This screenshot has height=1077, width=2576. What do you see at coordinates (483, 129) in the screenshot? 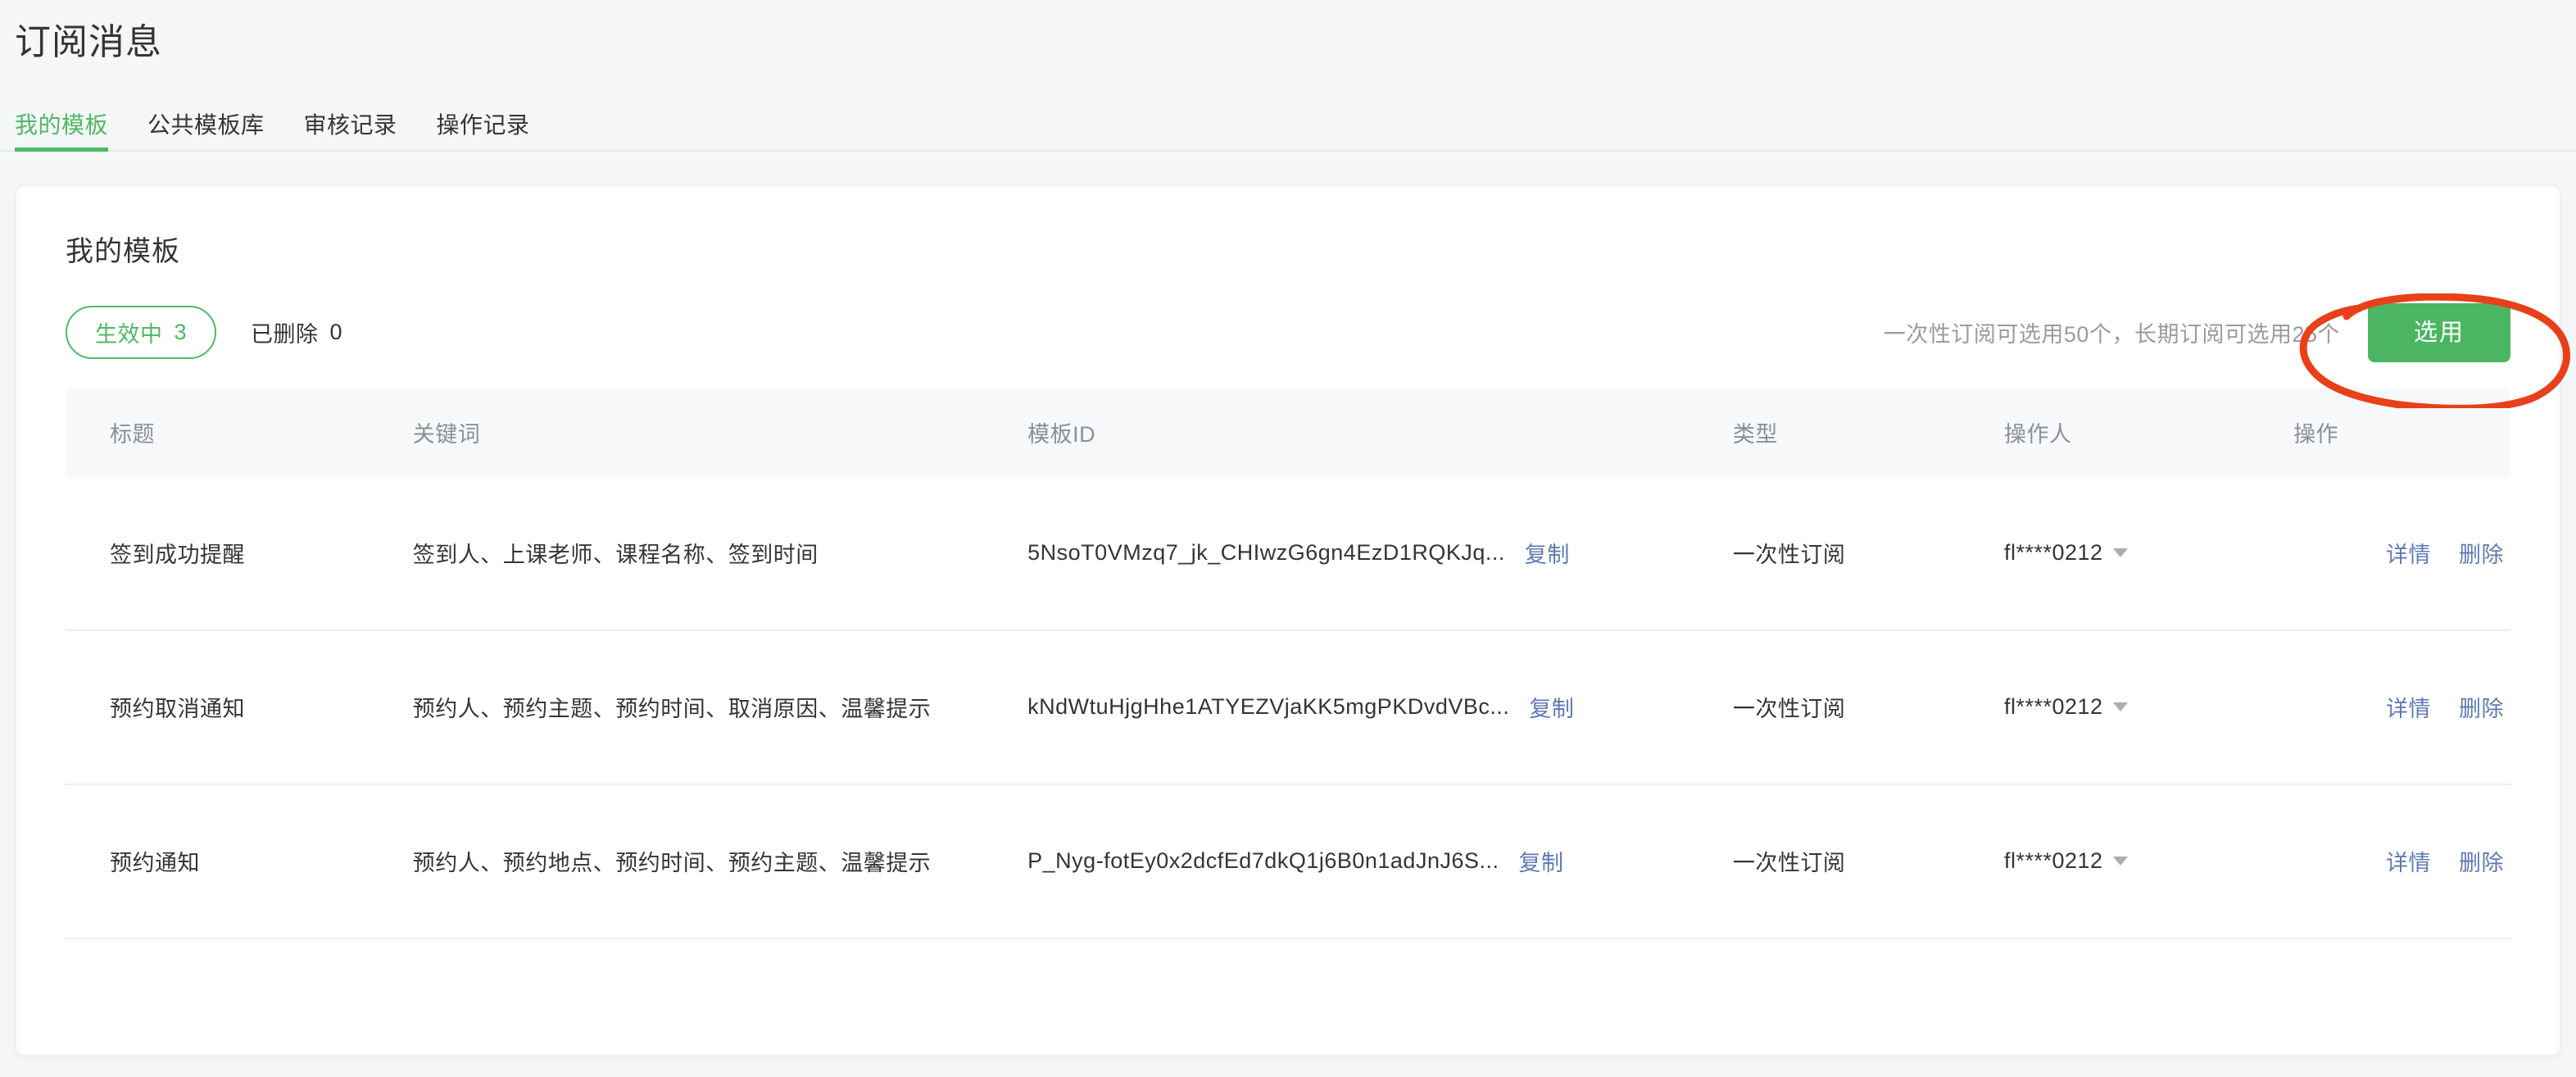
I see `tab-operation-records: 操作记录` at bounding box center [483, 129].